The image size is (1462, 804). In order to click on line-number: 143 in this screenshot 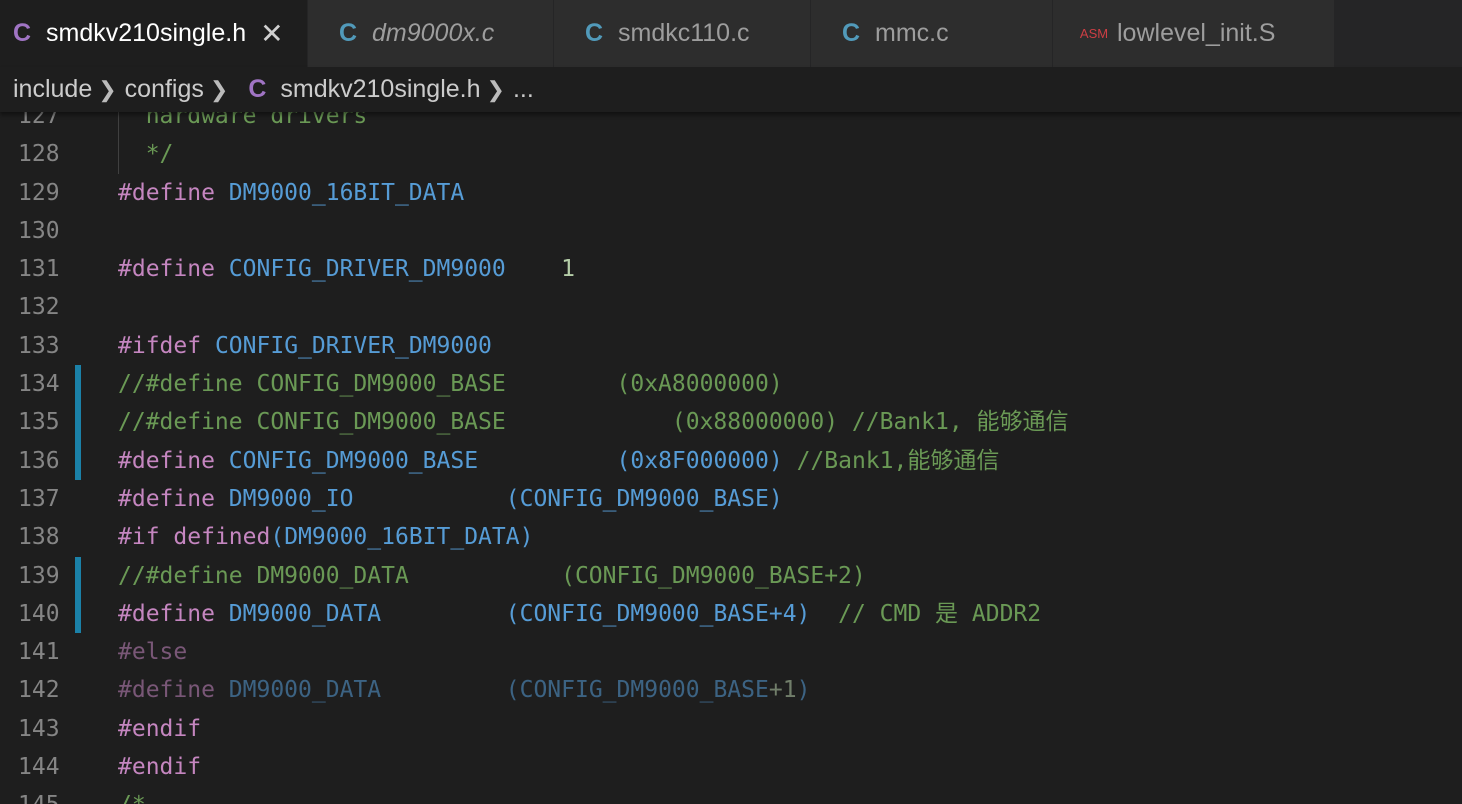, I will do `click(48, 729)`.